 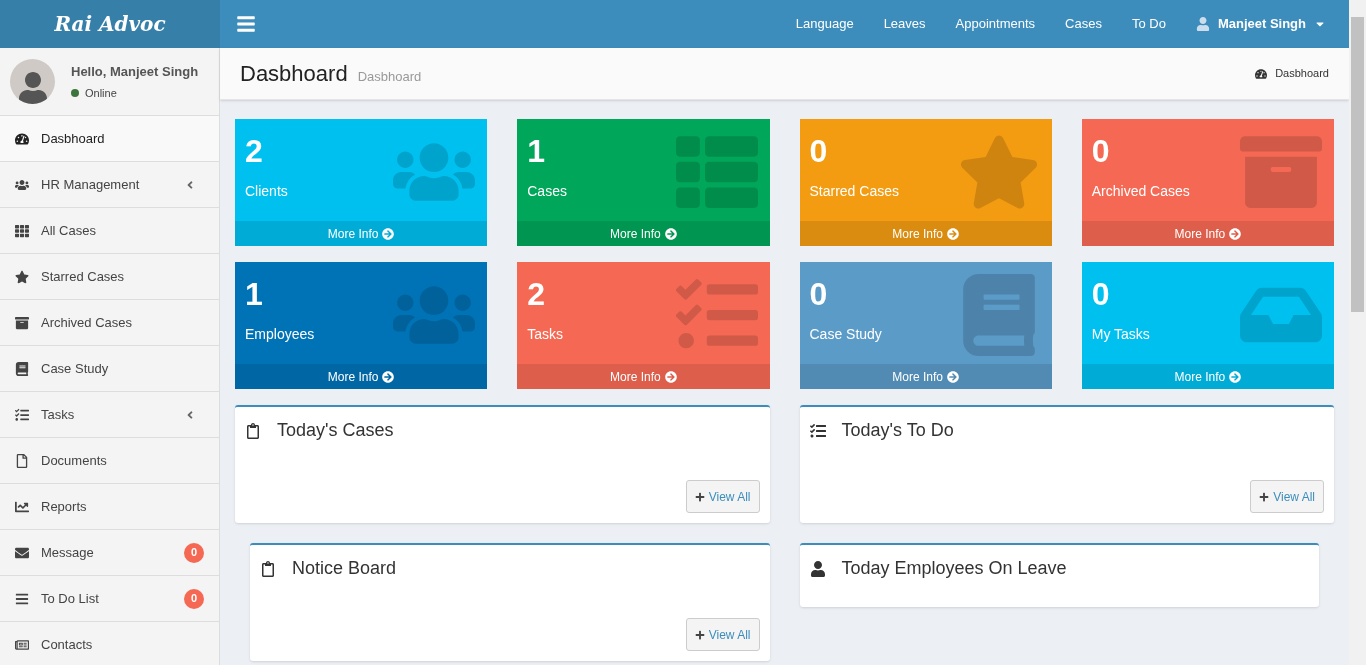 What do you see at coordinates (109, 643) in the screenshot?
I see `sidebar-item: Contacts` at bounding box center [109, 643].